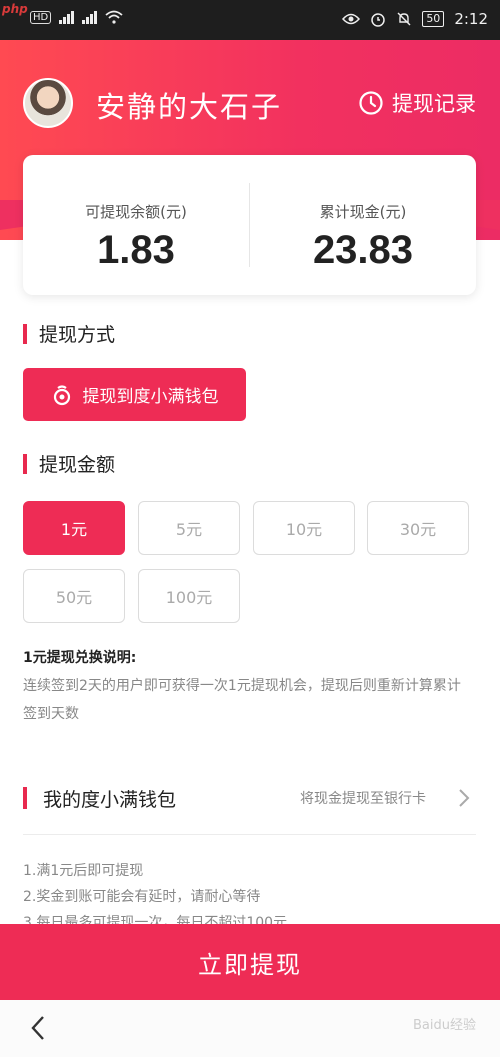 The image size is (500, 1057). I want to click on eye-icon, so click(351, 19).